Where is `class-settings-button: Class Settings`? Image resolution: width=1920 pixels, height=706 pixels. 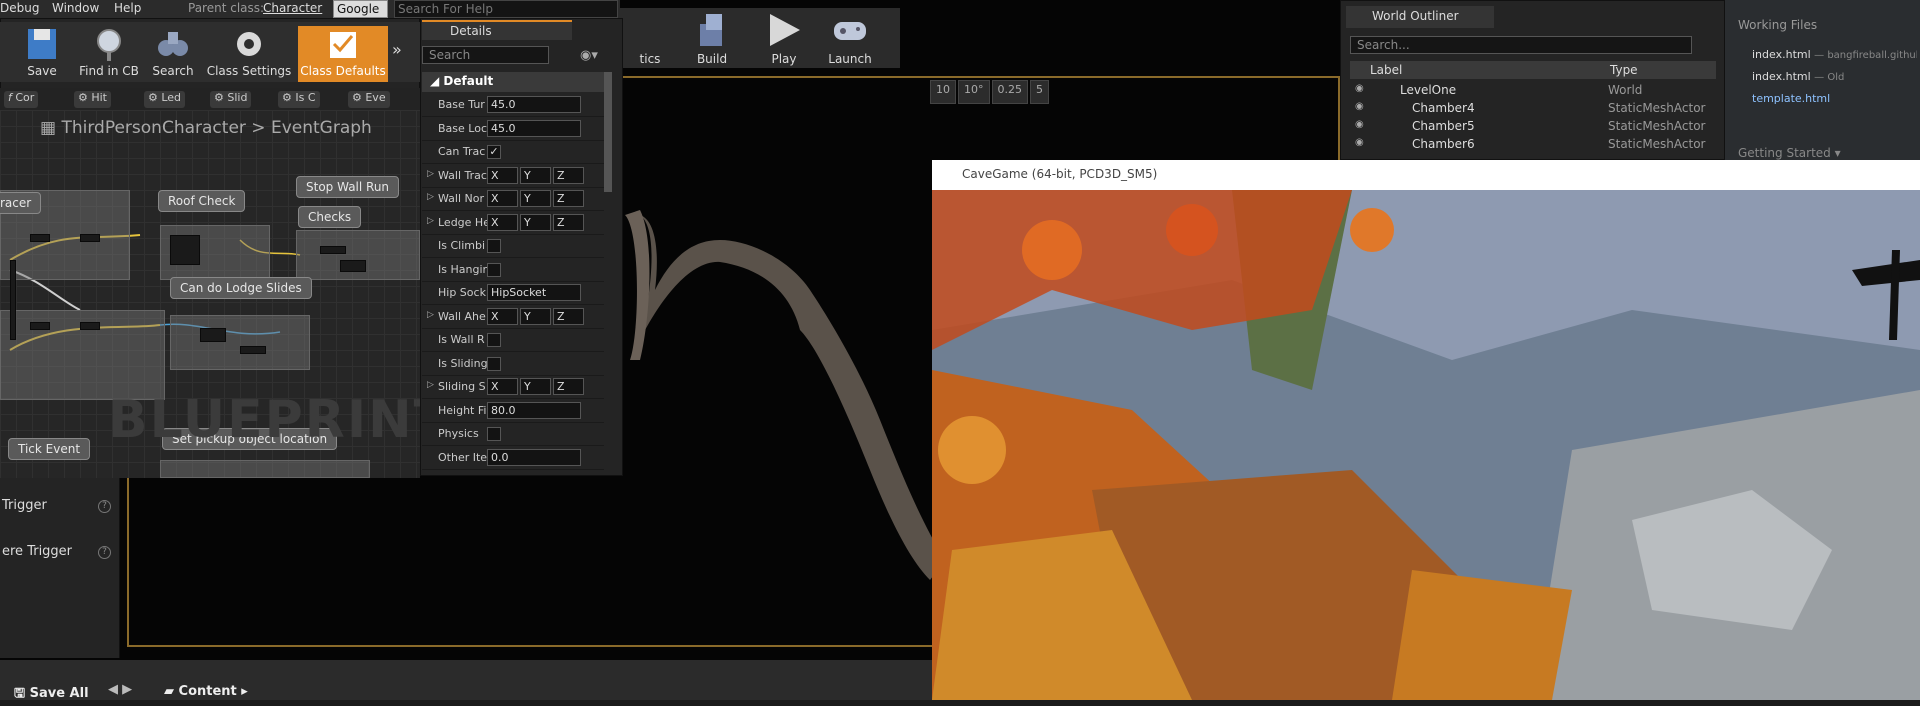 class-settings-button: Class Settings is located at coordinates (249, 54).